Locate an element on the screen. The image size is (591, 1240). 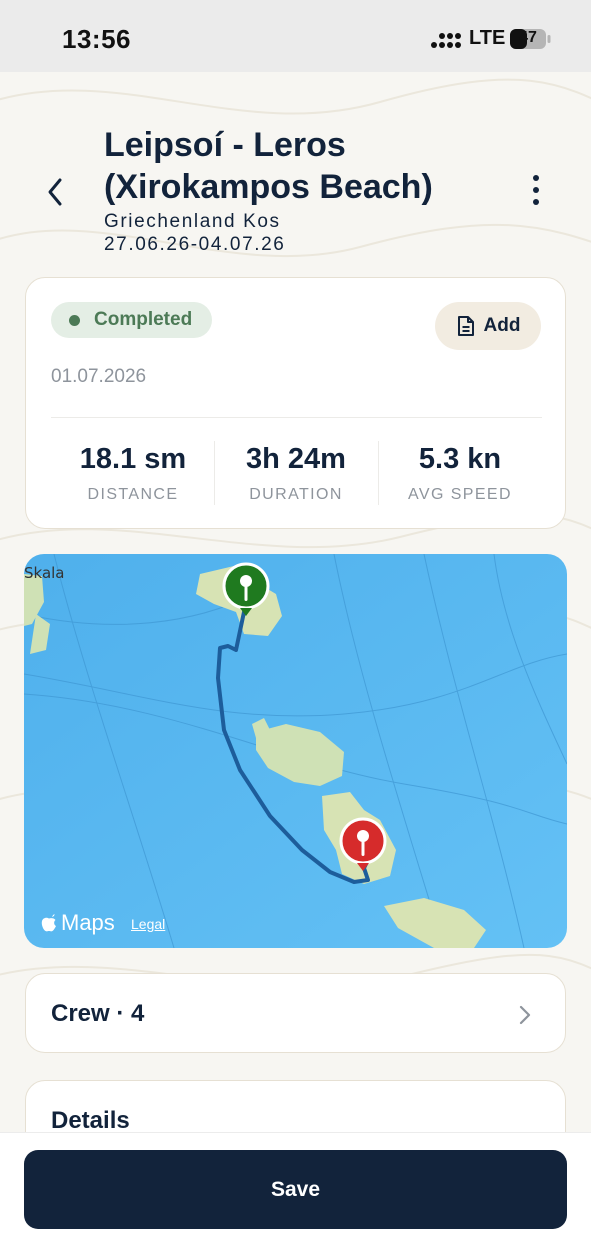
title-line-1: Leipsoí - Leros is located at coordinates (225, 145).